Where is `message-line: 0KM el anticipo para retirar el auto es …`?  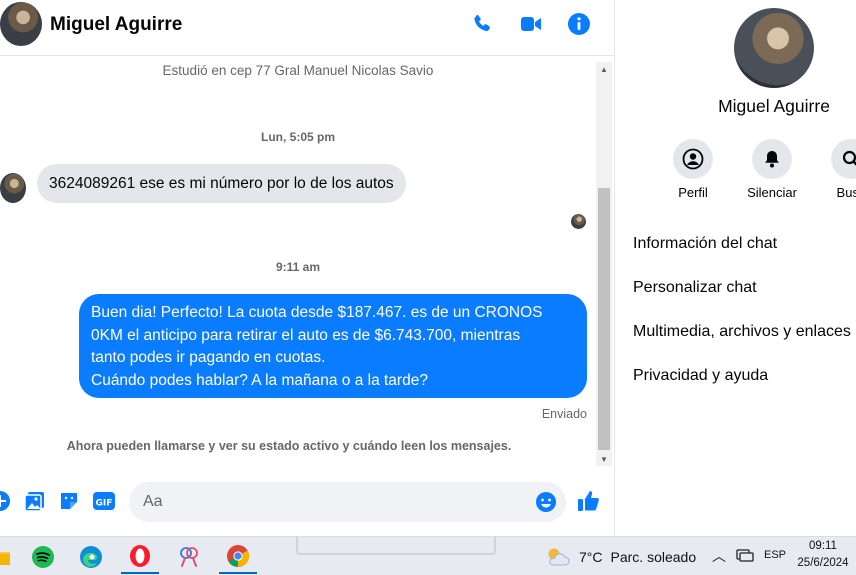 message-line: 0KM el anticipo para retirar el auto es … is located at coordinates (306, 335).